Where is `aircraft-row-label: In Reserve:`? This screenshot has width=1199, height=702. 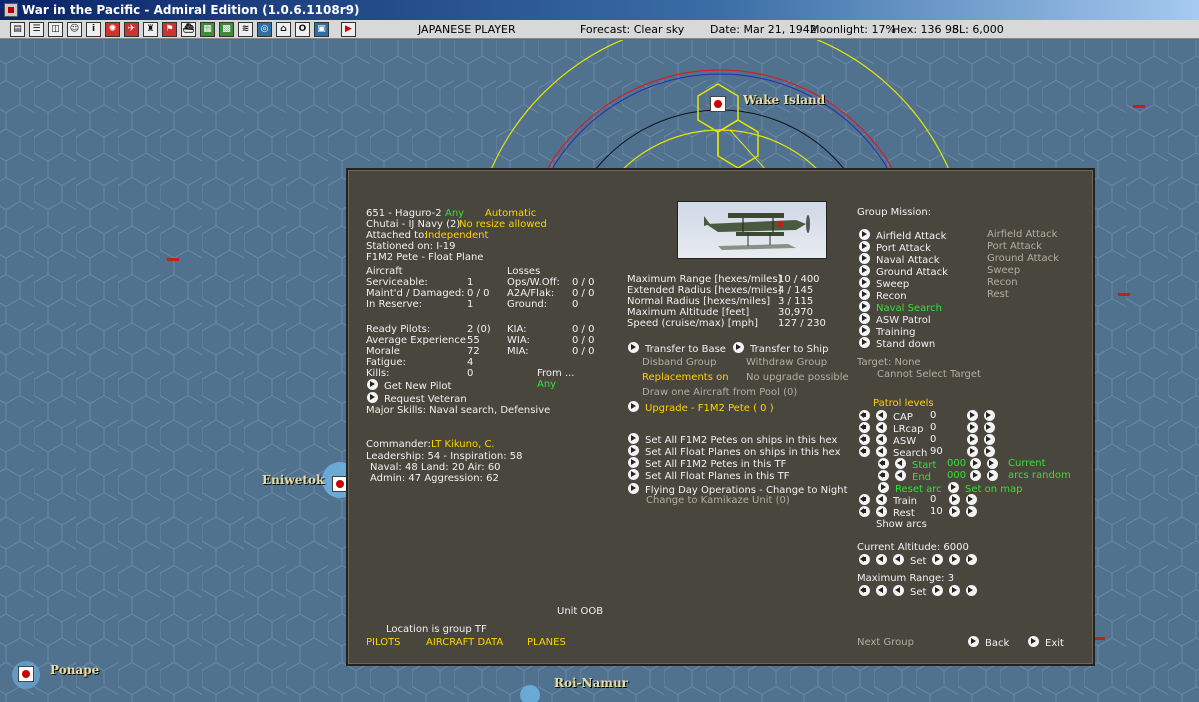 aircraft-row-label: In Reserve: is located at coordinates (394, 304).